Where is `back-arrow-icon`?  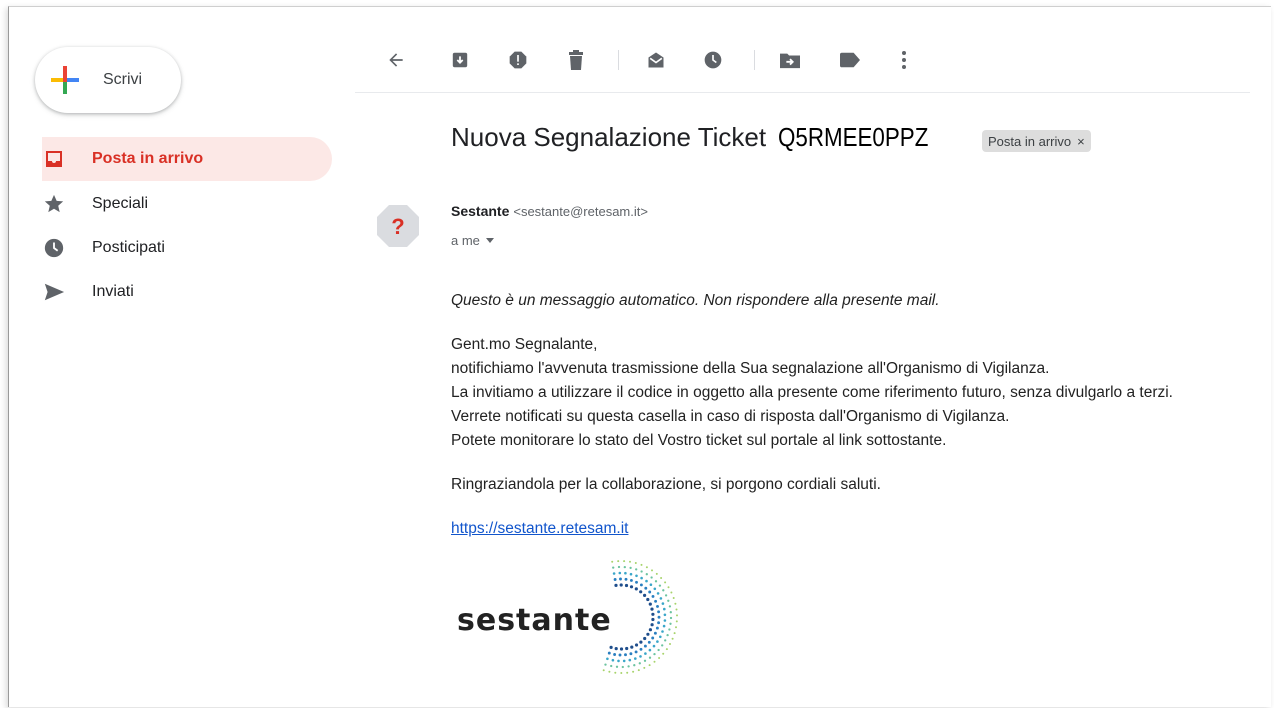 back-arrow-icon is located at coordinates (396, 60).